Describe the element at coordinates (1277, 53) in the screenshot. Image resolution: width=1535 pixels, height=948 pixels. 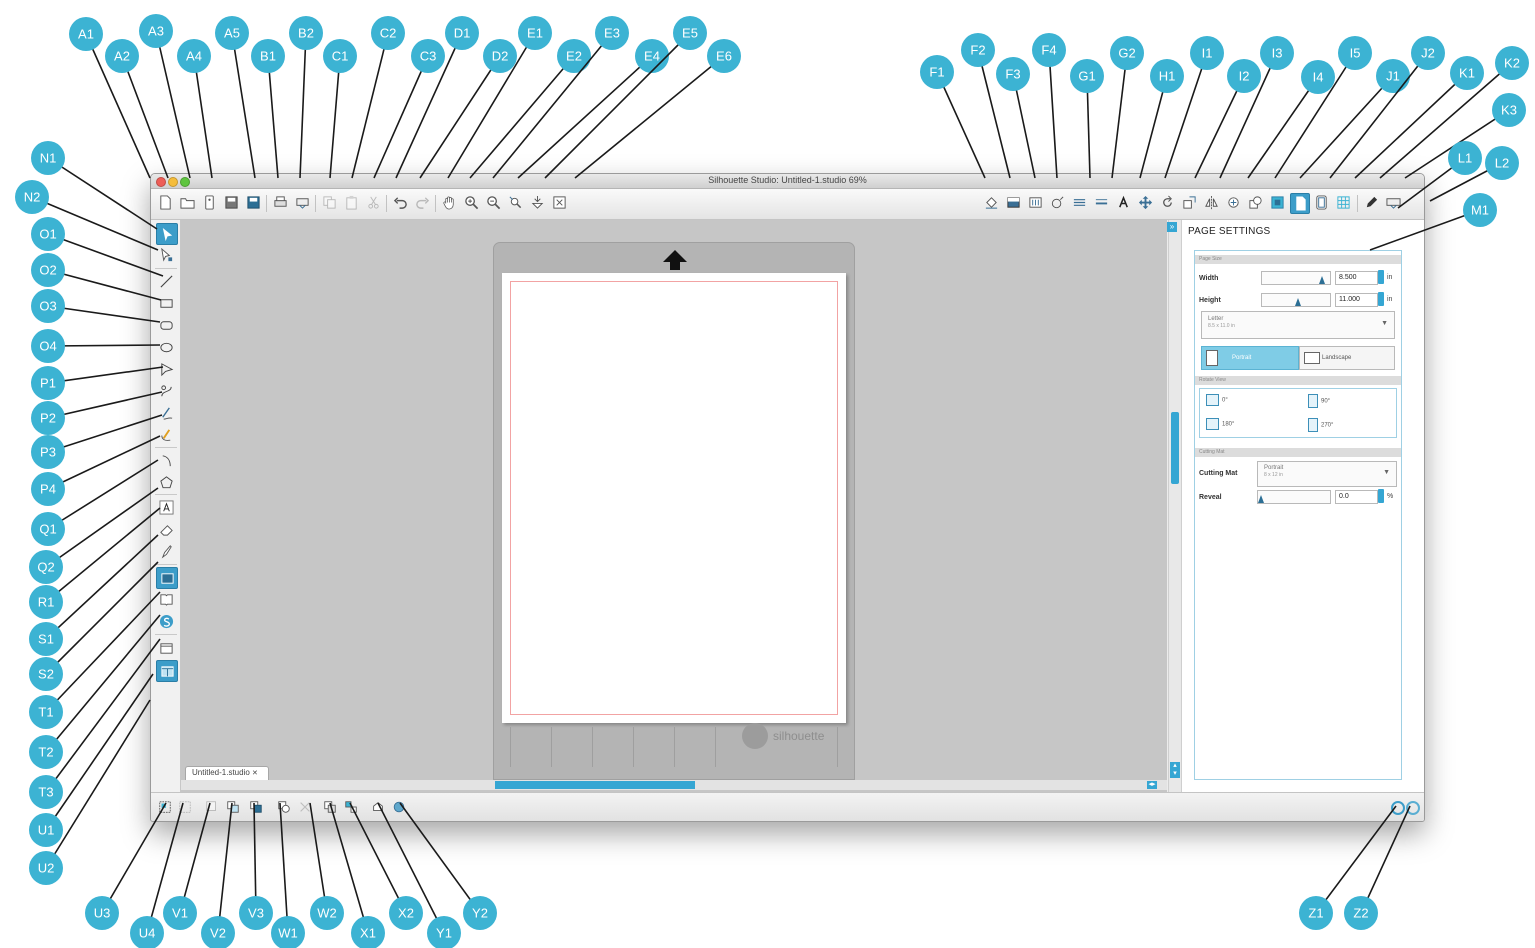
I see `callout-label: I3` at that location.